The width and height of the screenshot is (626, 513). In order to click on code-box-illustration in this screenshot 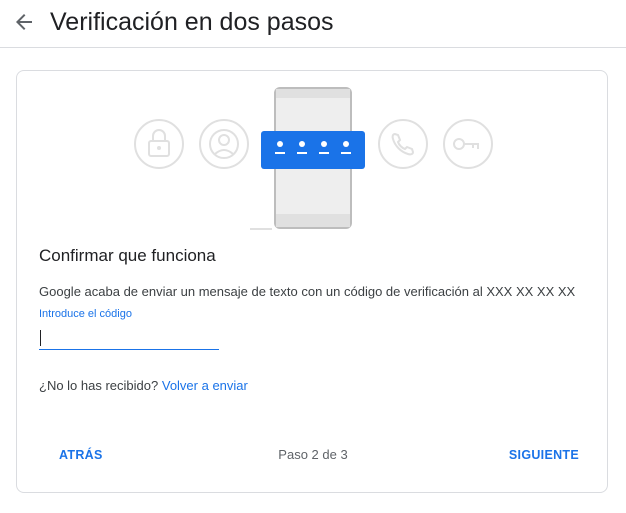, I will do `click(313, 150)`.